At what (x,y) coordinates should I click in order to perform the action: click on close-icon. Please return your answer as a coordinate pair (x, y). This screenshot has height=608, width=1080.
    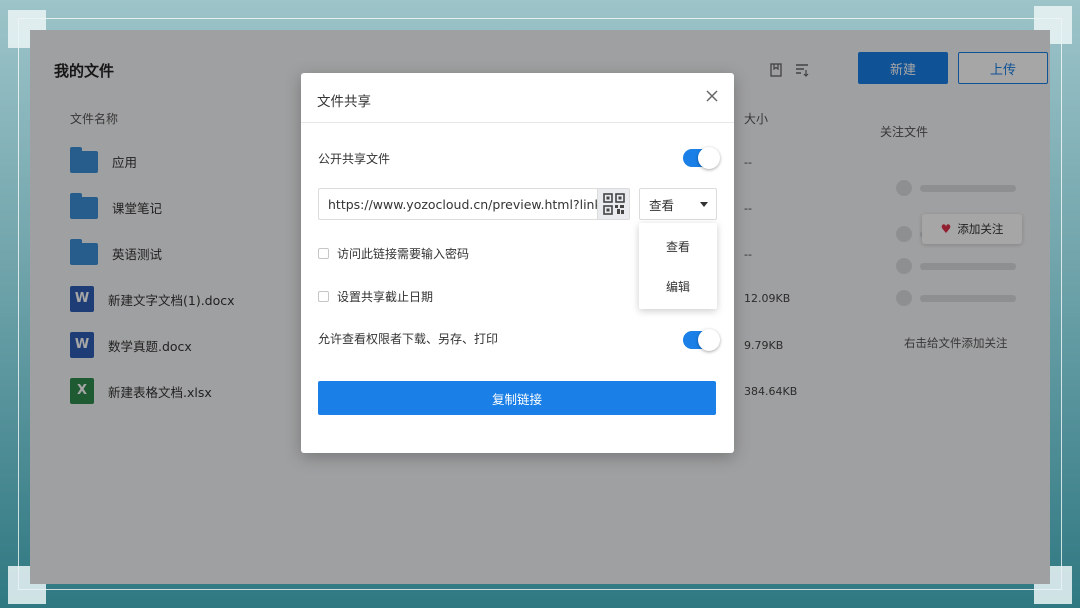
    Looking at the image, I should click on (712, 96).